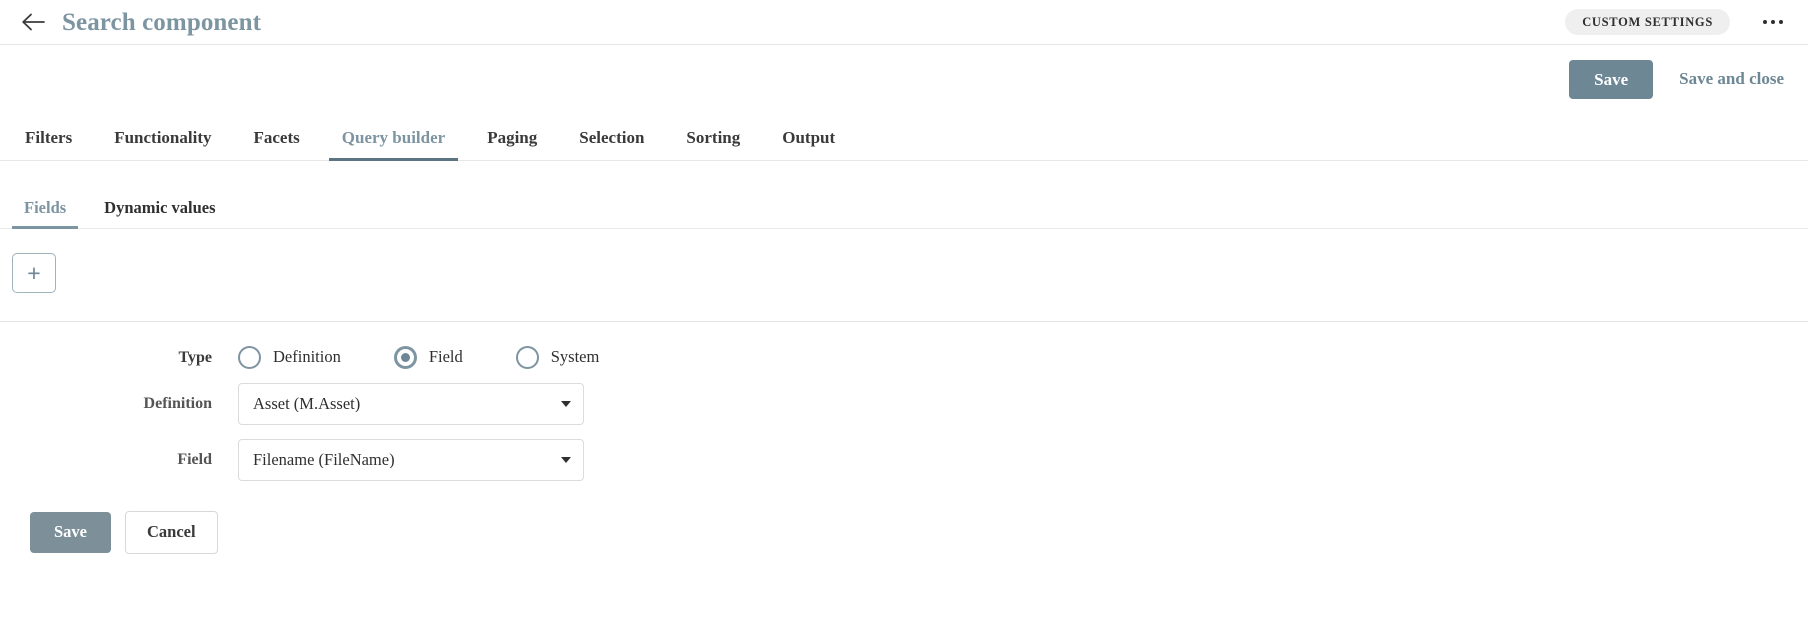  I want to click on tab-paging: Paging, so click(512, 144).